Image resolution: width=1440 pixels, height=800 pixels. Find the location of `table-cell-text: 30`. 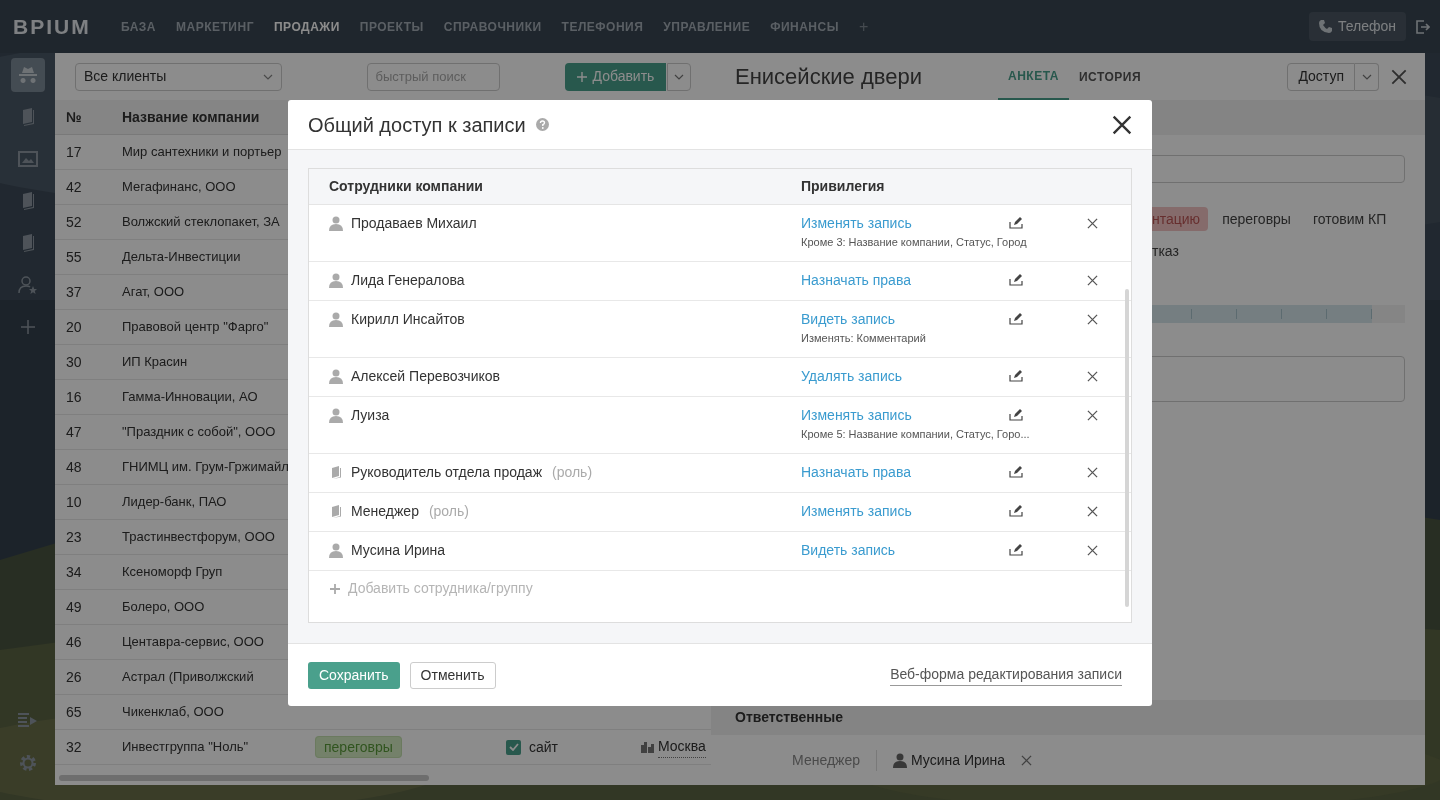

table-cell-text: 30 is located at coordinates (74, 362).